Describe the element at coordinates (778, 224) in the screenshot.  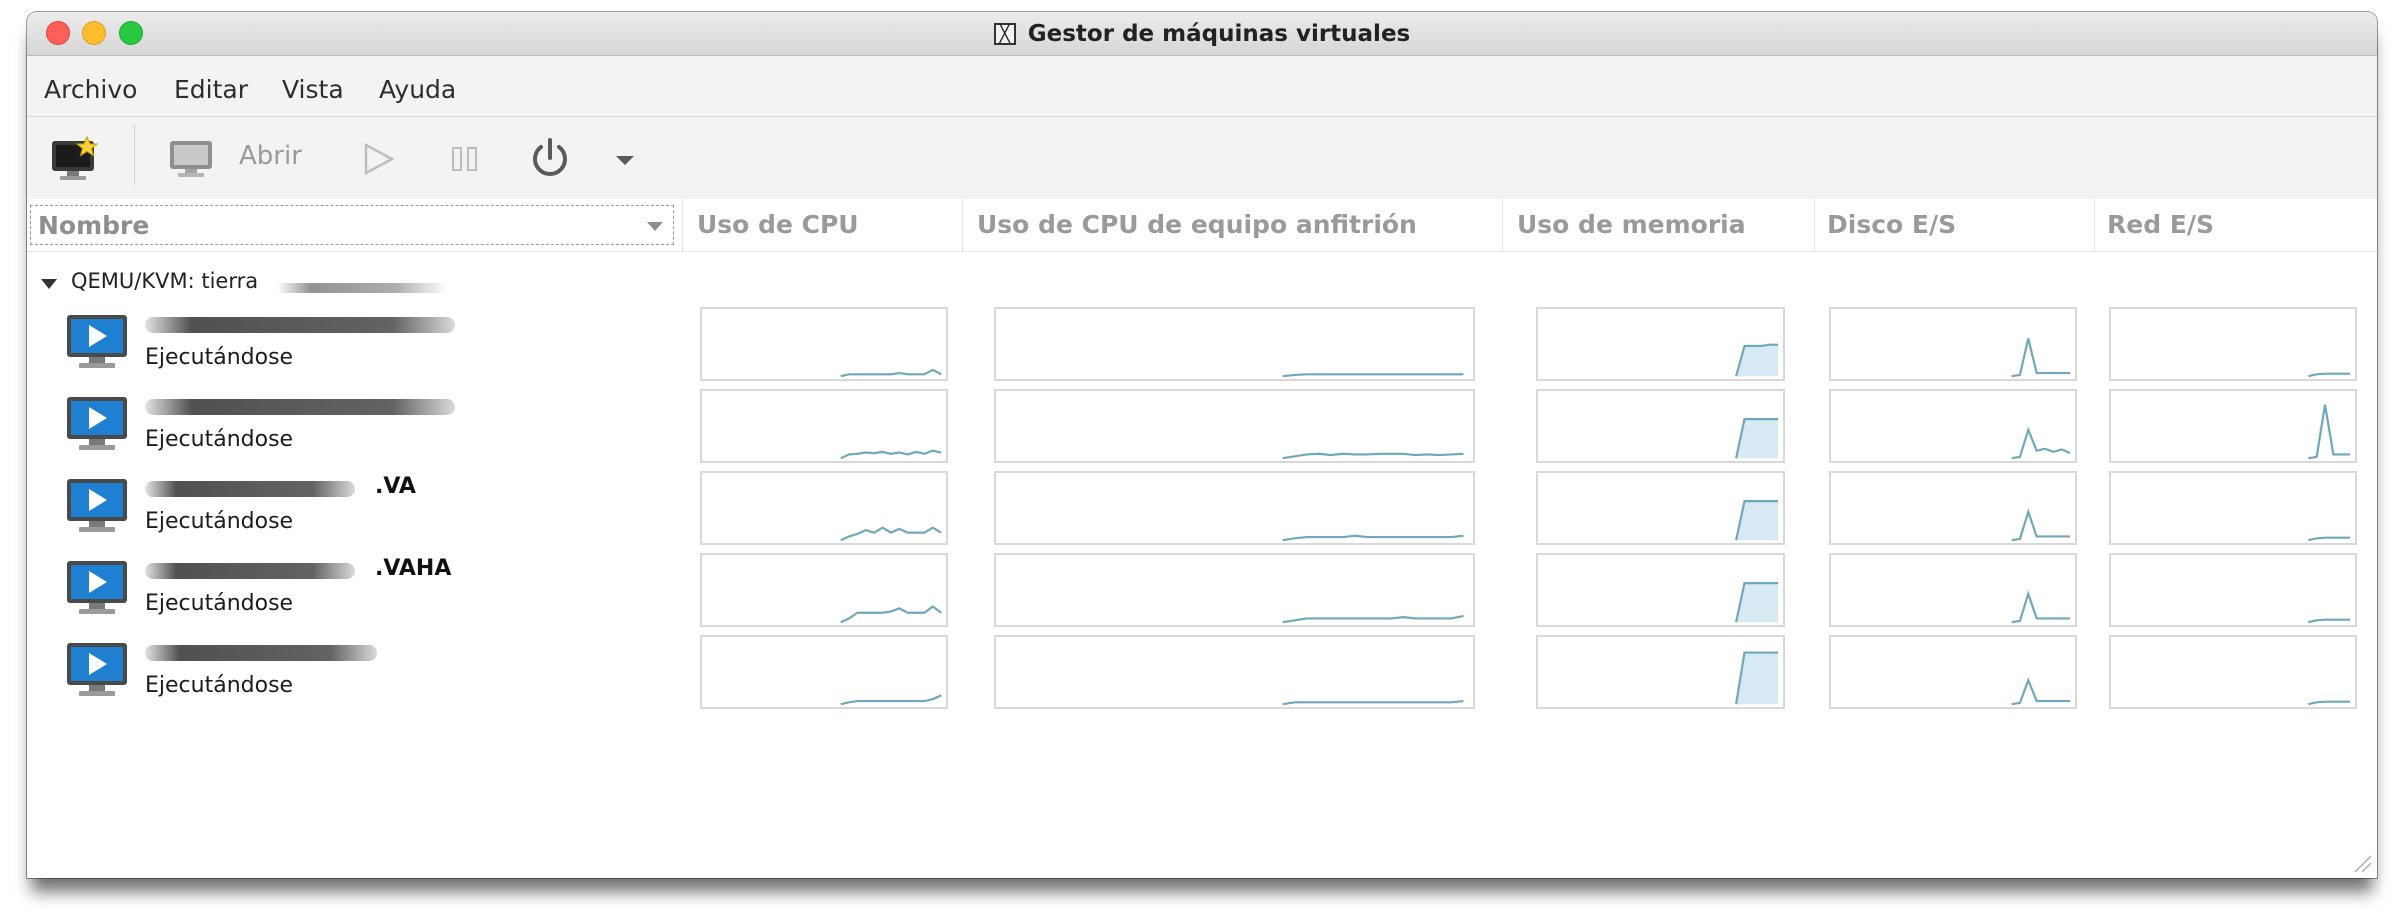
I see `column-header-cpu: Uso de CPU` at that location.